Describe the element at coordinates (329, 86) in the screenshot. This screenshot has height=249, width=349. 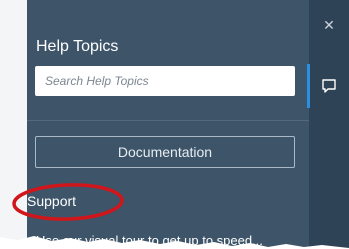
I see `chat-icon` at that location.